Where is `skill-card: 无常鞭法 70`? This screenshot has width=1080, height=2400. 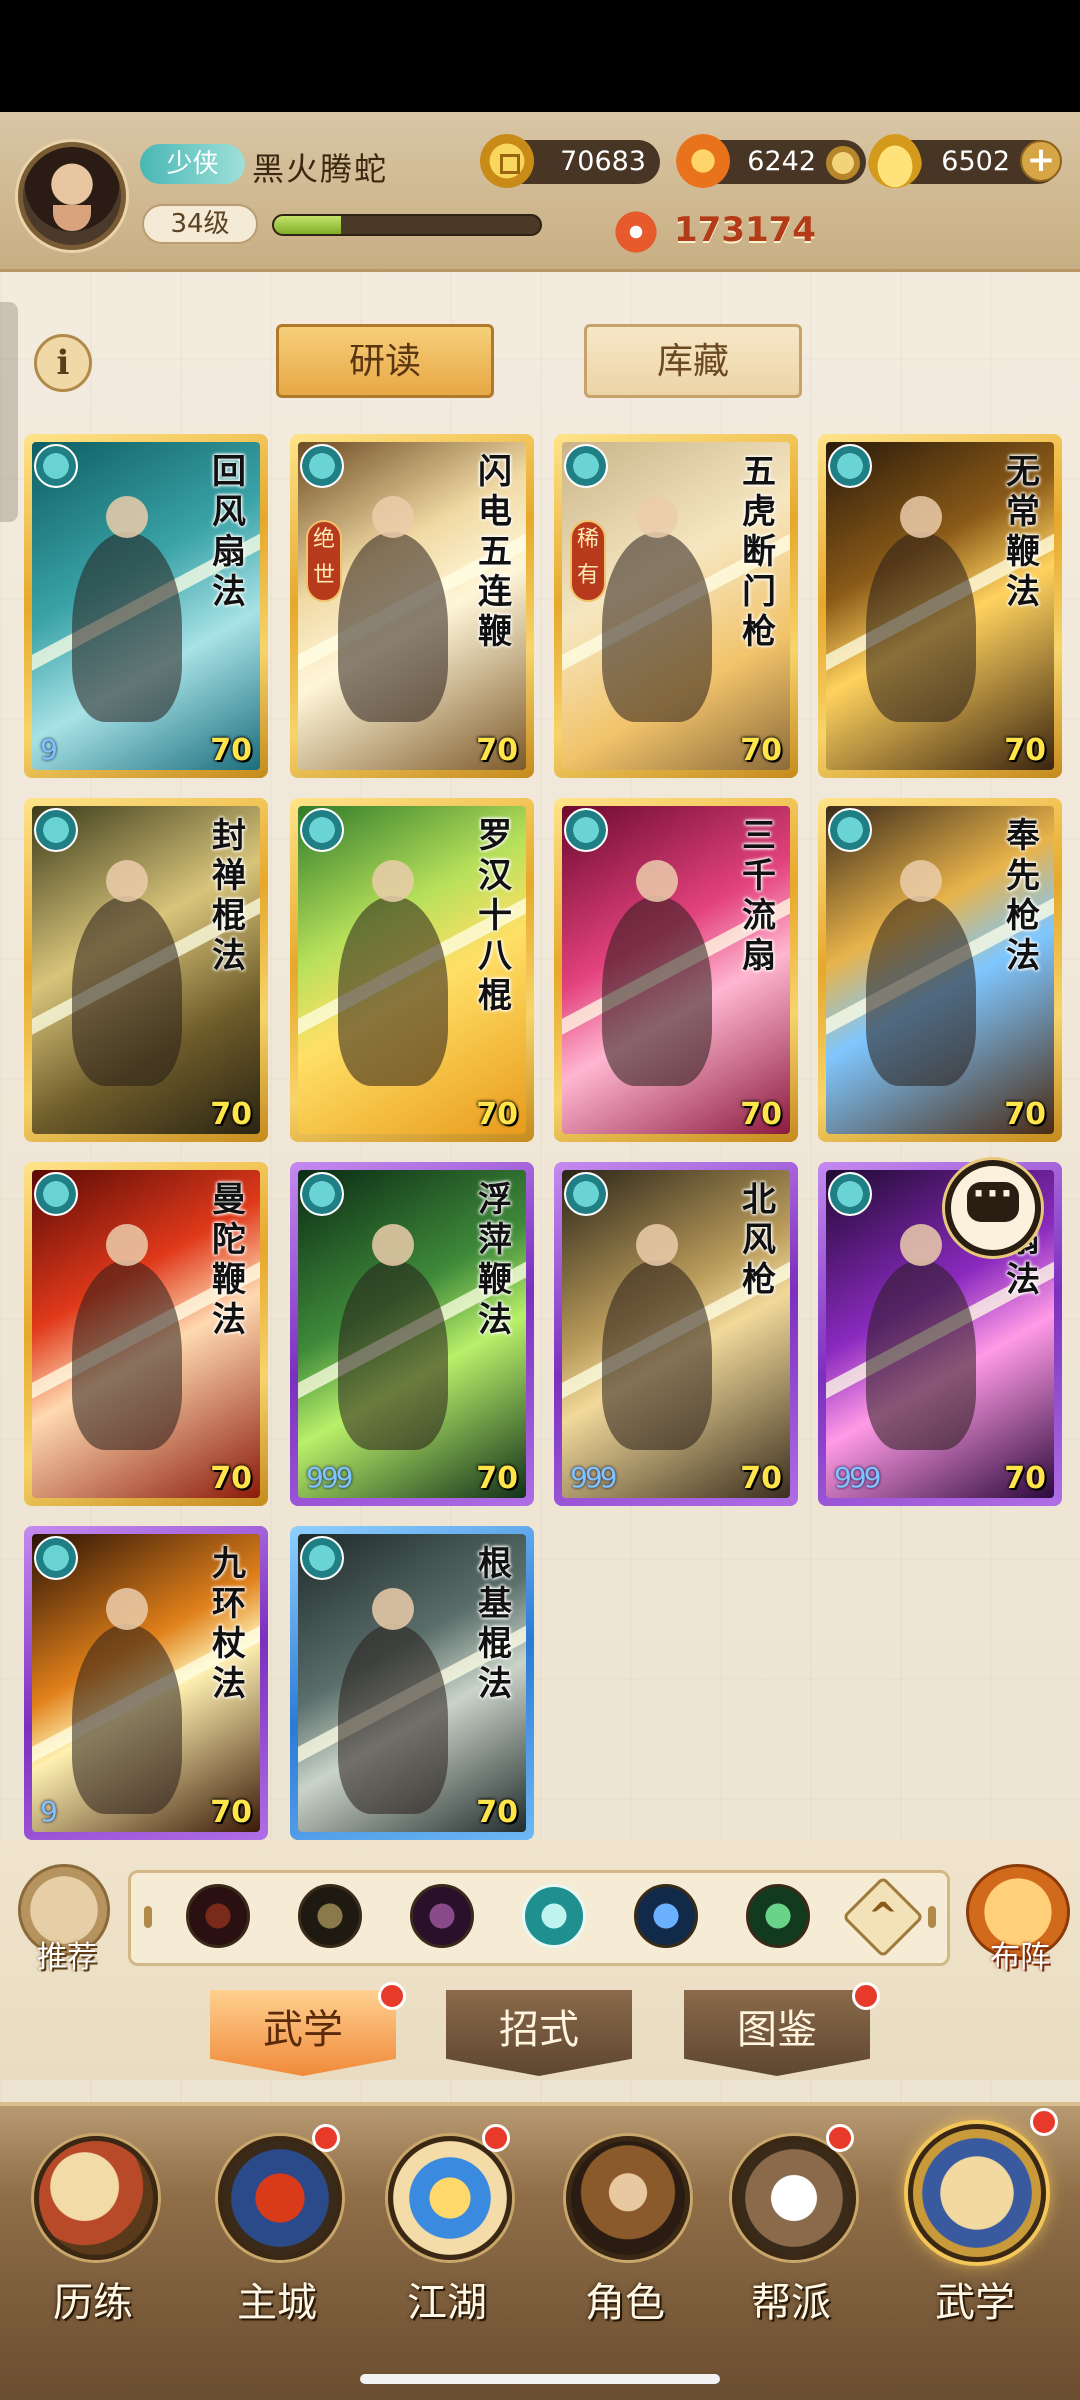
skill-card: 无常鞭法 70 is located at coordinates (940, 606).